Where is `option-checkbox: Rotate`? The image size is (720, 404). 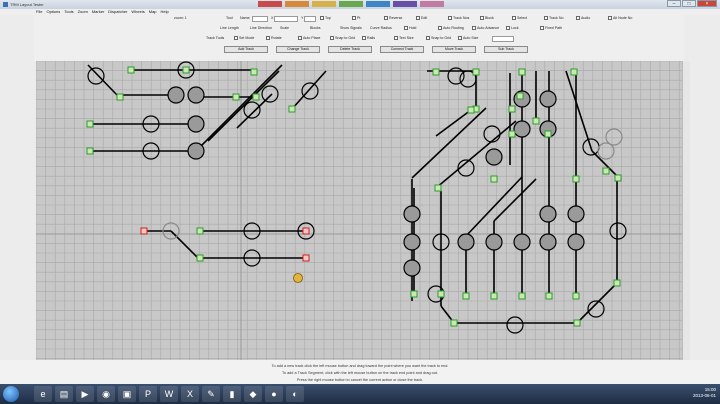 option-checkbox: Rotate is located at coordinates (274, 38).